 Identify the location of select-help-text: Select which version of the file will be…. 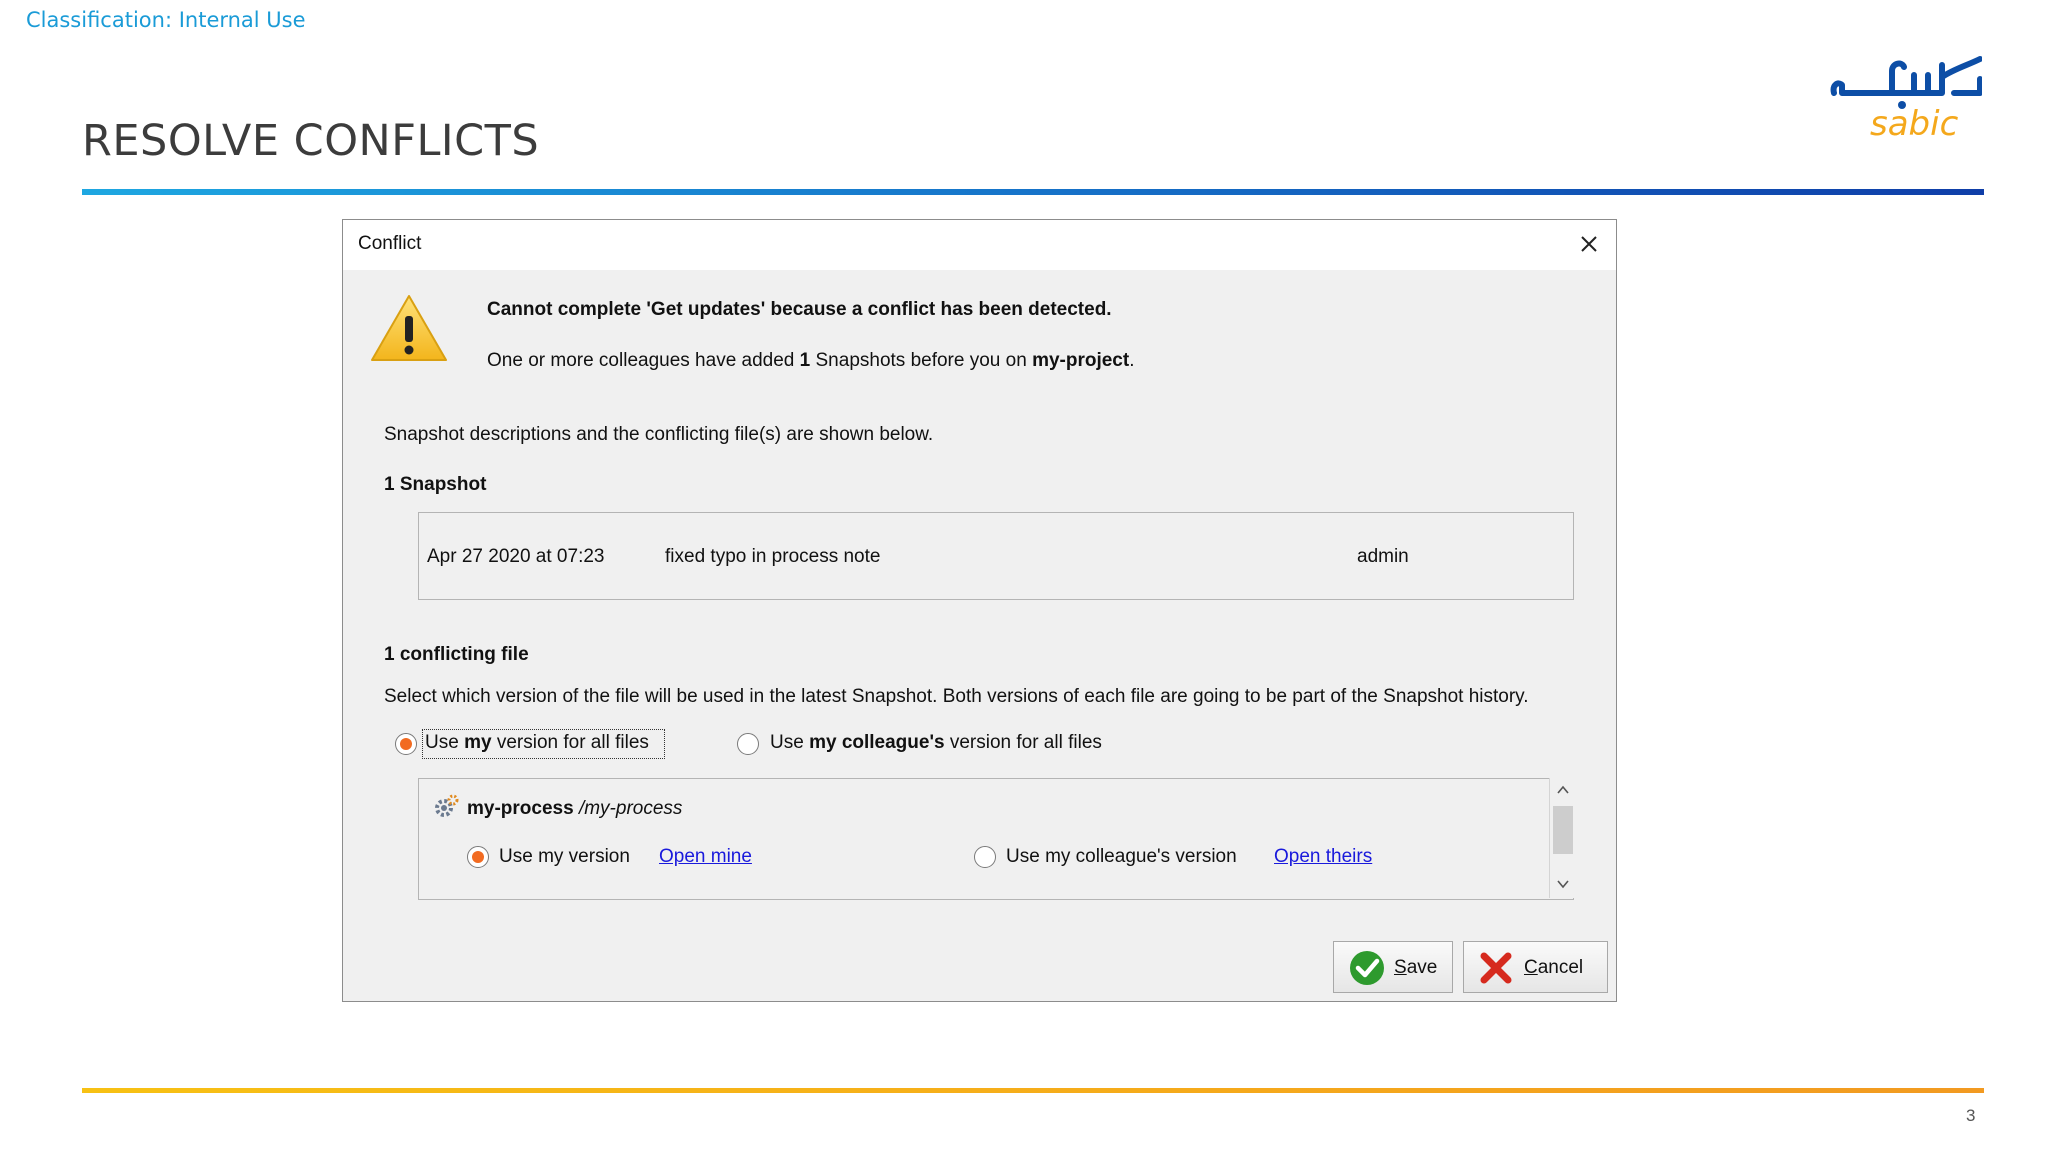
(956, 696).